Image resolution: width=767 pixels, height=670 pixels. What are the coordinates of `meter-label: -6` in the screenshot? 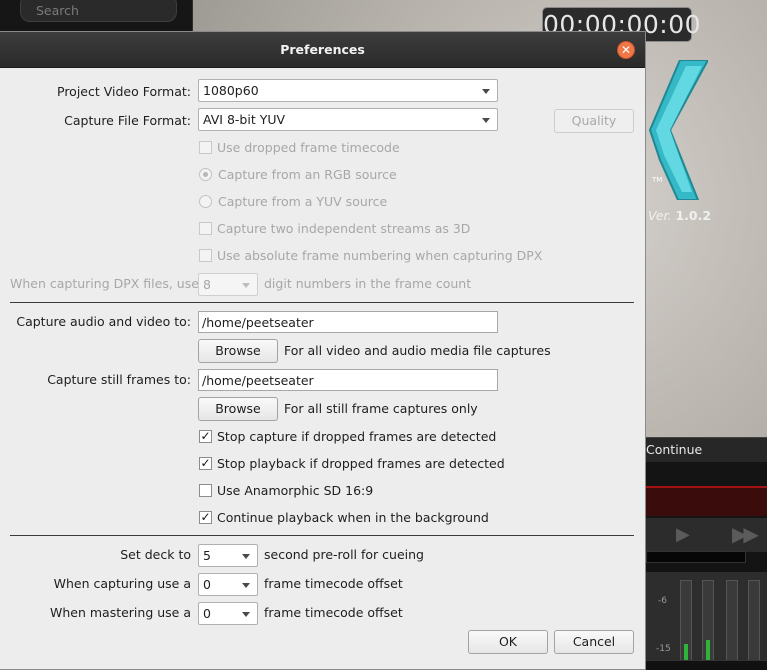 It's located at (662, 601).